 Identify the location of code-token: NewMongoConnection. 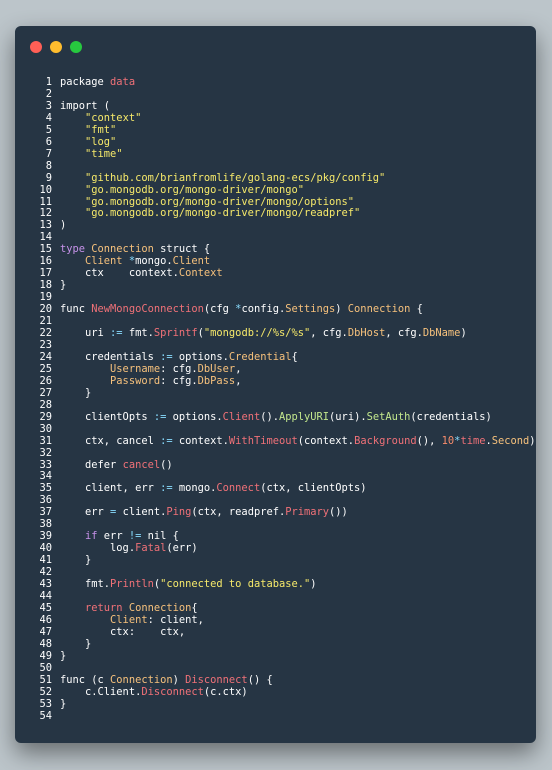
(147, 309).